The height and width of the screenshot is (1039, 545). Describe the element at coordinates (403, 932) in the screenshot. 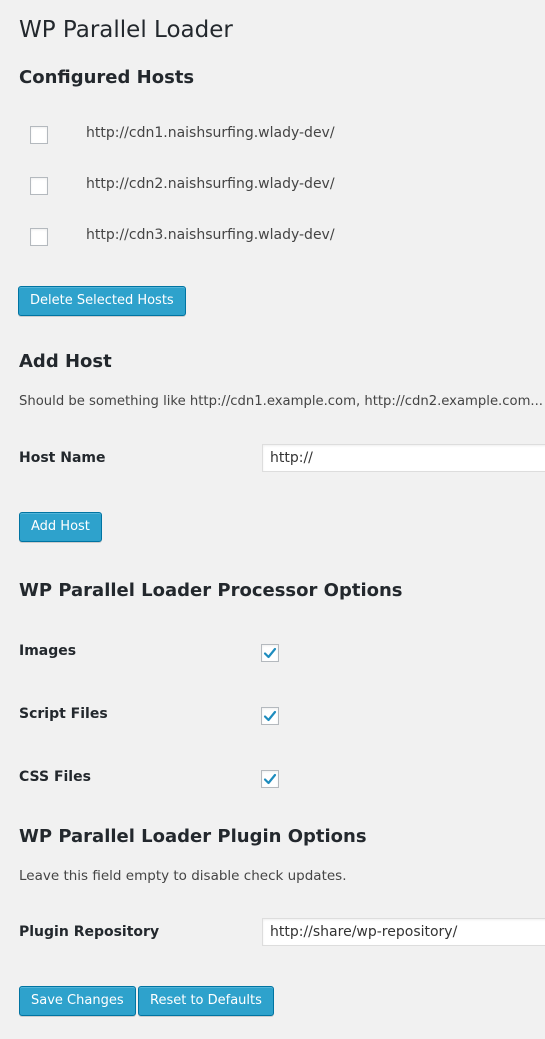

I see `plugin-repository-input` at that location.